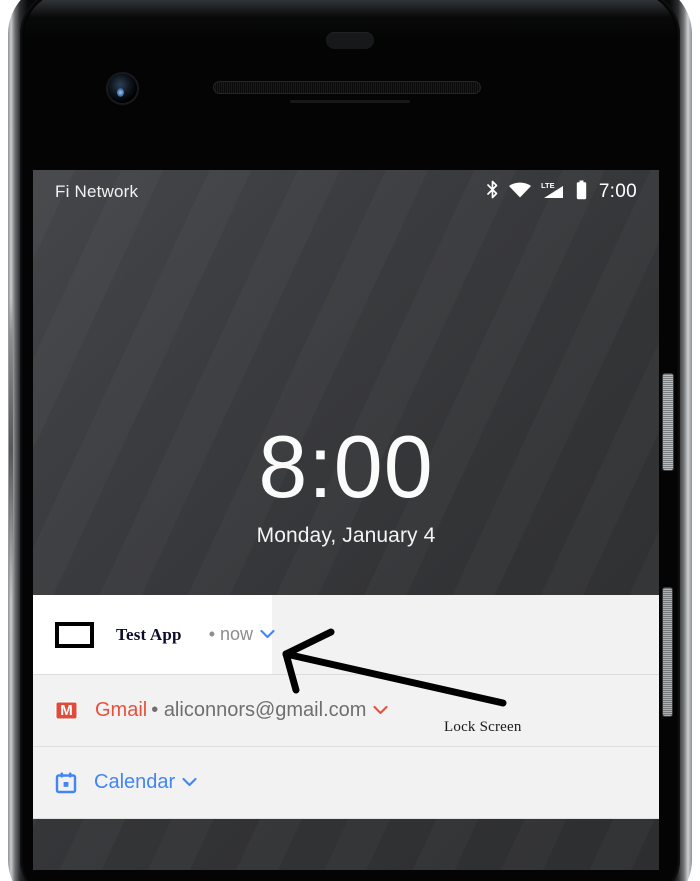 This screenshot has height=881, width=700. Describe the element at coordinates (520, 192) in the screenshot. I see `wifi-icon` at that location.